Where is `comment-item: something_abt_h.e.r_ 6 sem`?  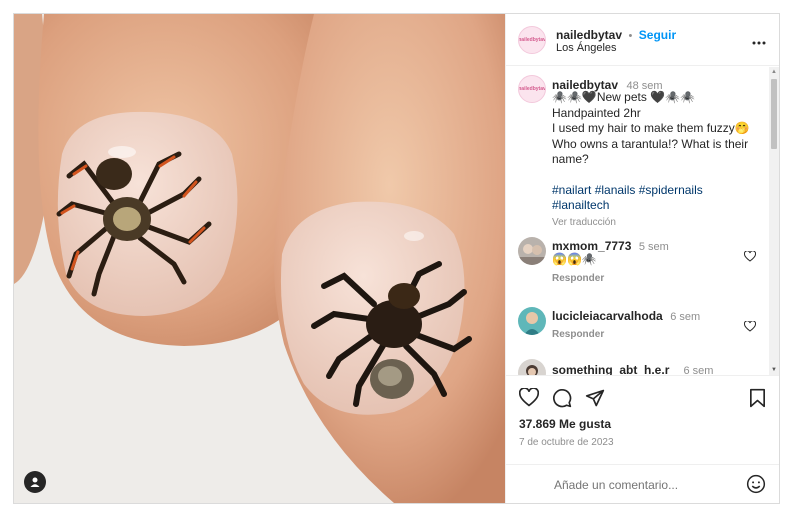 comment-item: something_abt_h.e.r_ 6 sem is located at coordinates (643, 367).